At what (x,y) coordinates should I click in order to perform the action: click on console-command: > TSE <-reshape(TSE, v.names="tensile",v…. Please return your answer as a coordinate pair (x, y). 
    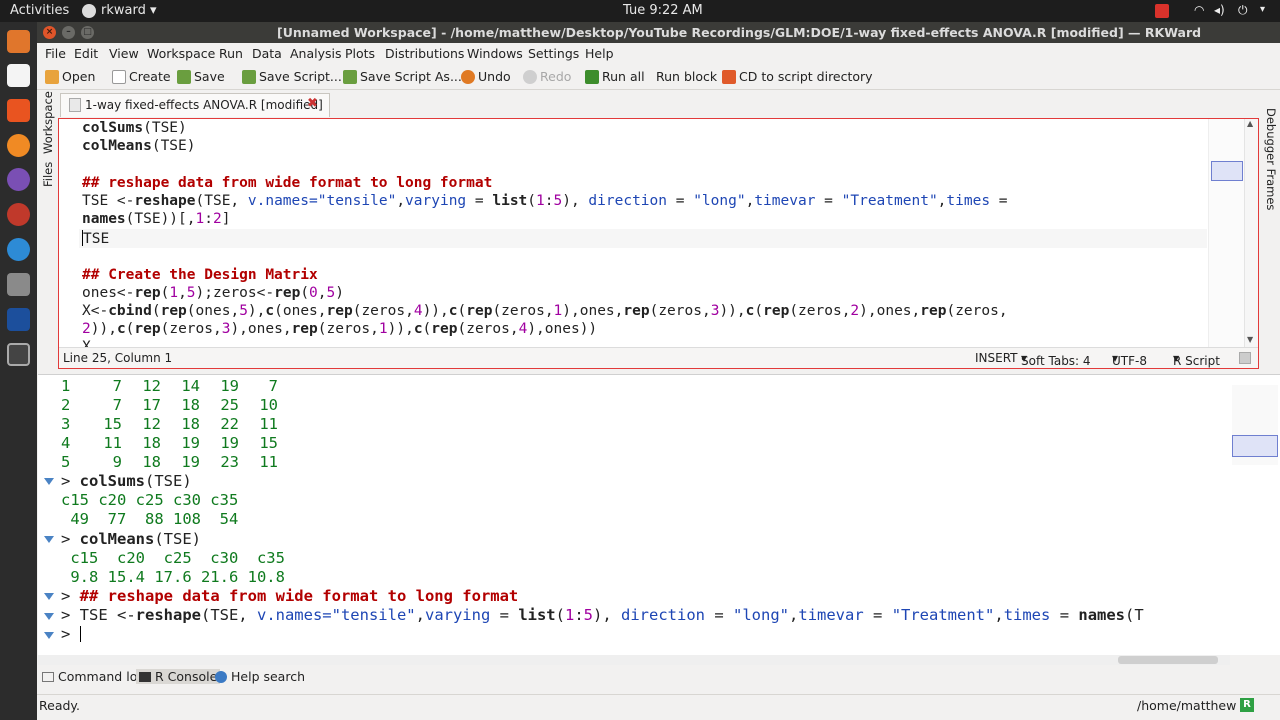
    Looking at the image, I should click on (602, 615).